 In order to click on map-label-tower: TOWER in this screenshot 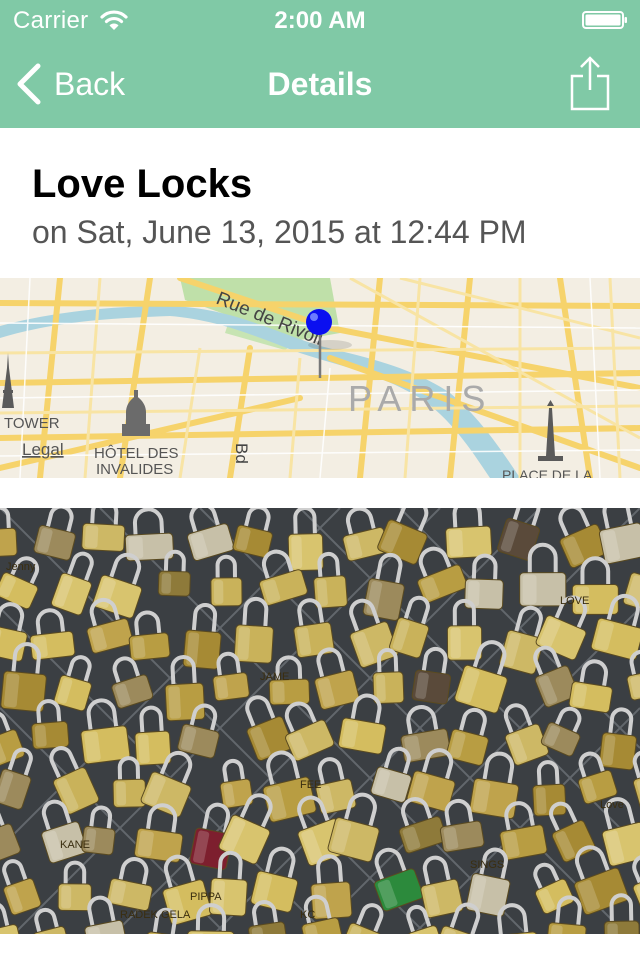, I will do `click(32, 423)`.